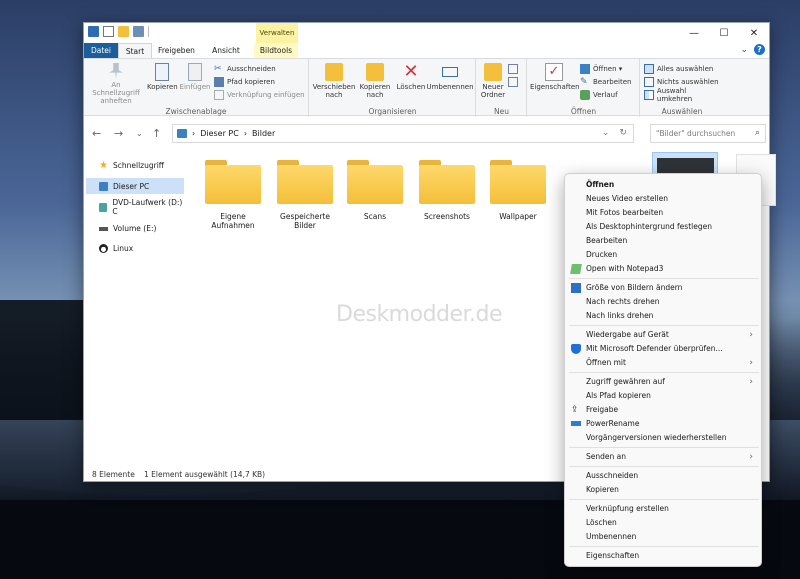 The height and width of the screenshot is (579, 800). What do you see at coordinates (139, 133) in the screenshot?
I see `recent-locations-button: ⌄` at bounding box center [139, 133].